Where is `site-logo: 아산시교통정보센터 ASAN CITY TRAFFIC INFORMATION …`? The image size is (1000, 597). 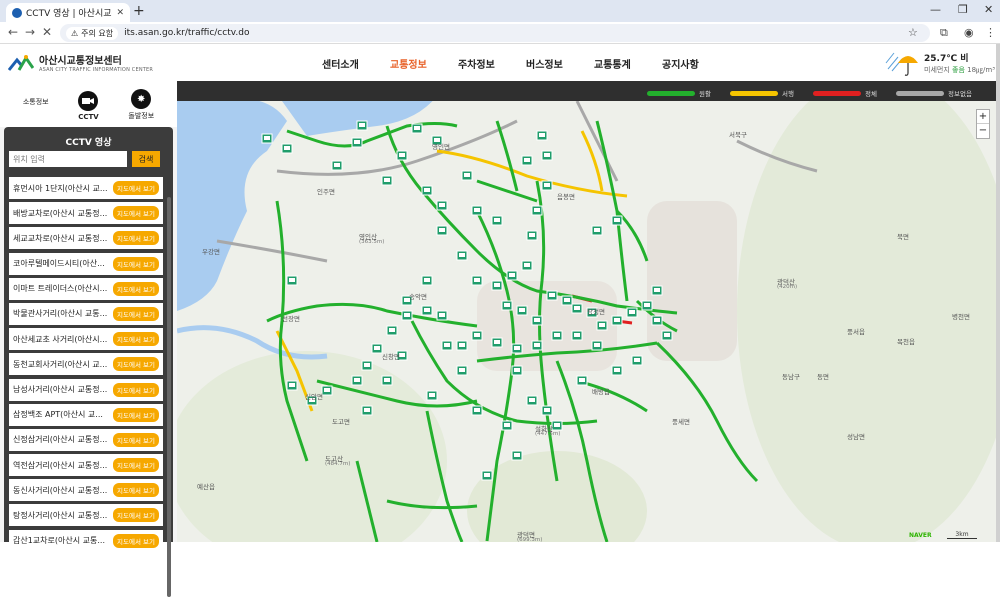 site-logo: 아산시교통정보센터 ASAN CITY TRAFFIC INFORMATION … is located at coordinates (80, 62).